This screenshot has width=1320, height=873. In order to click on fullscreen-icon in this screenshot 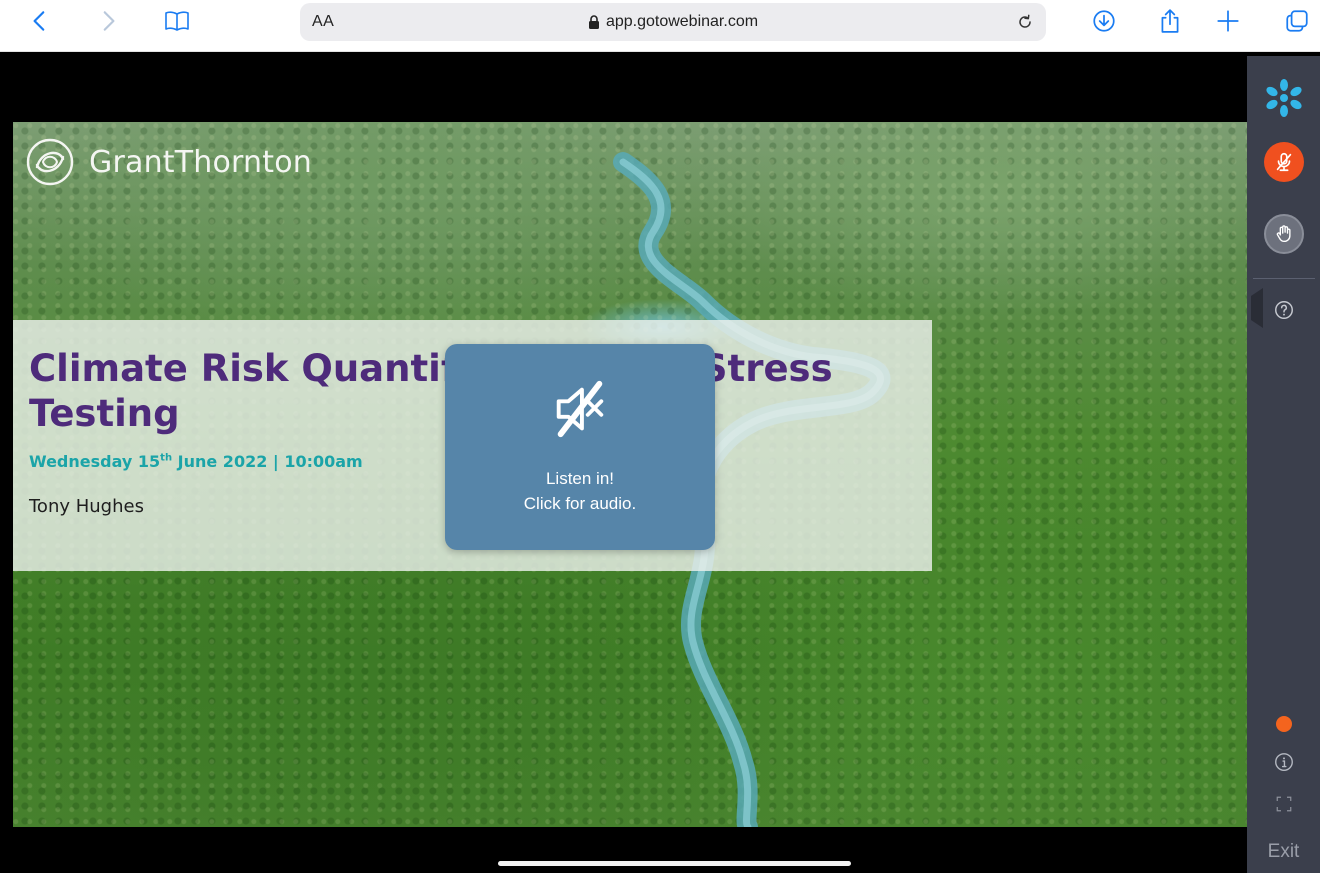, I will do `click(1283, 804)`.